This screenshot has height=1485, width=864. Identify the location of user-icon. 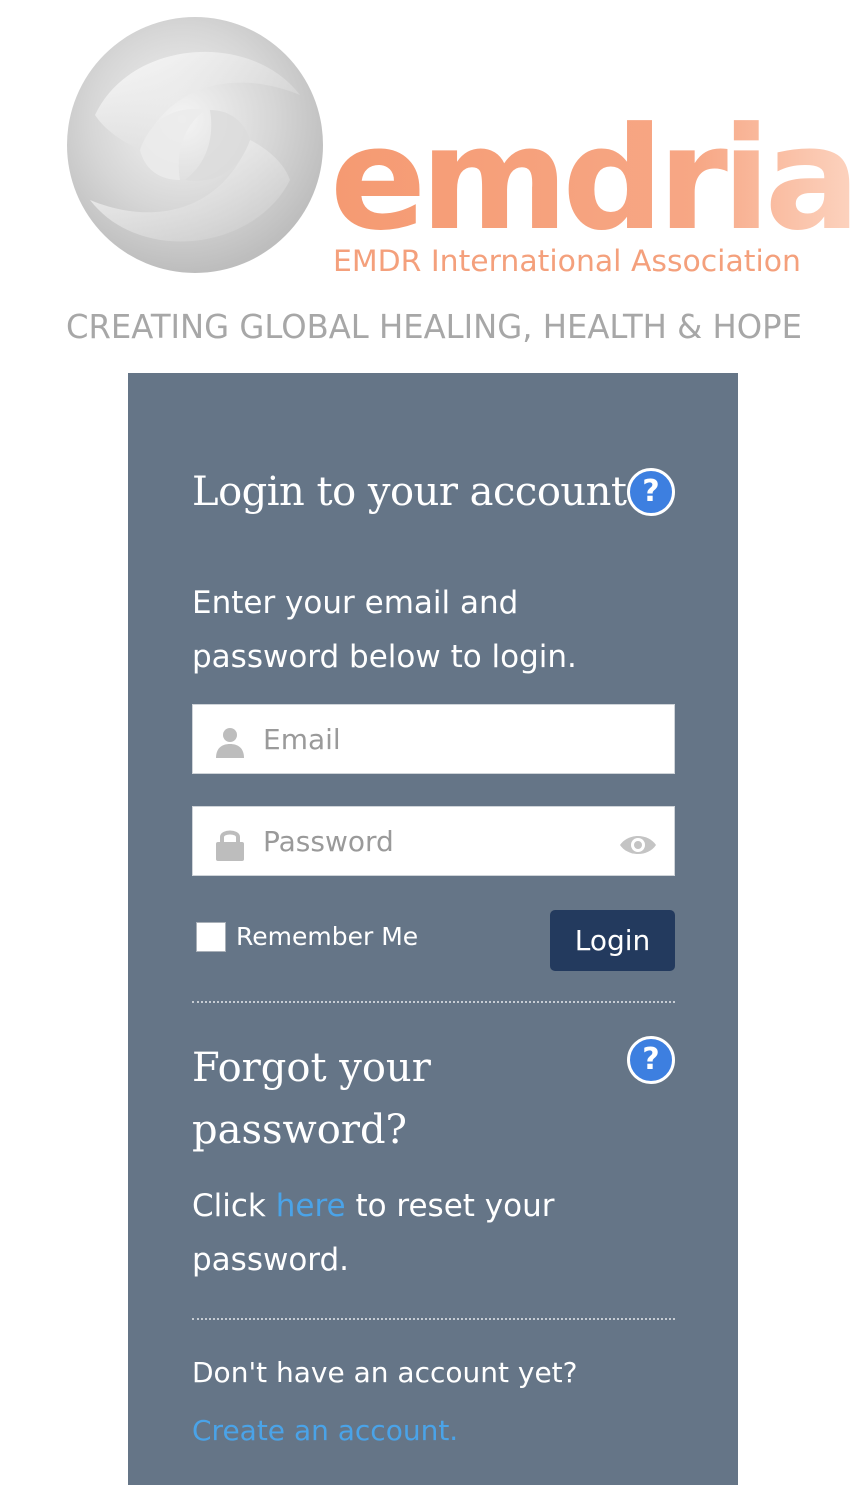
(230, 743).